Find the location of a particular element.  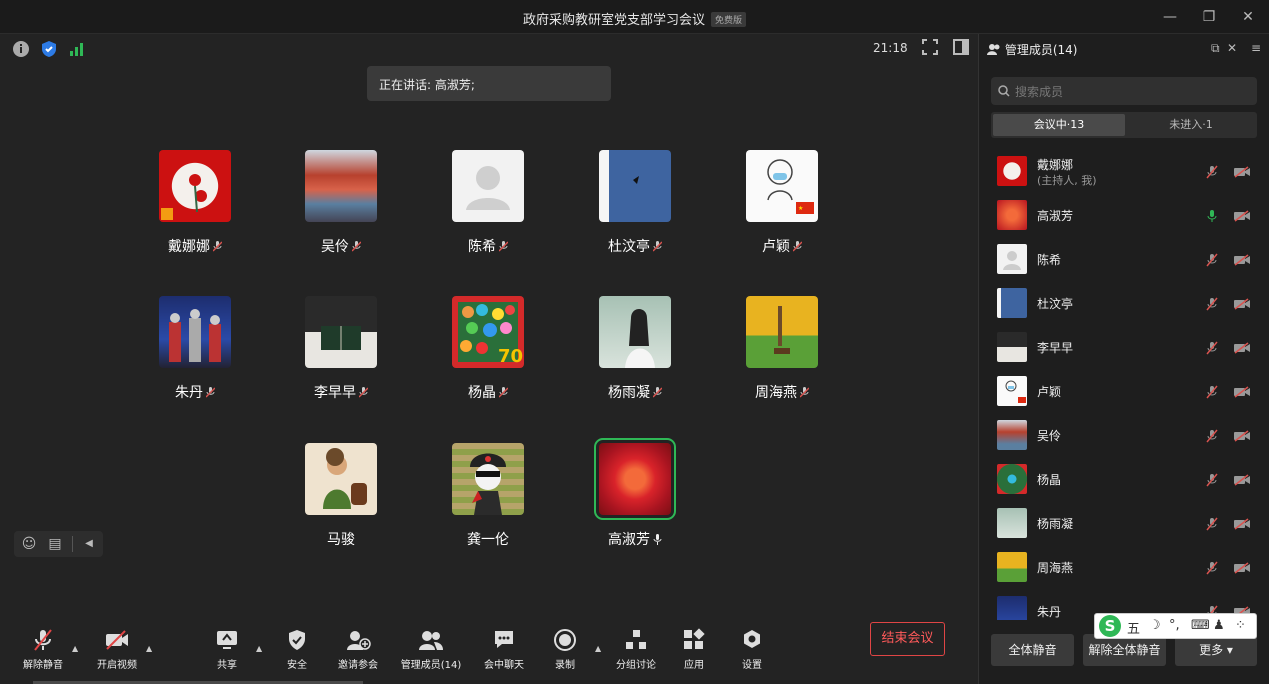

info-icon is located at coordinates (21, 49).